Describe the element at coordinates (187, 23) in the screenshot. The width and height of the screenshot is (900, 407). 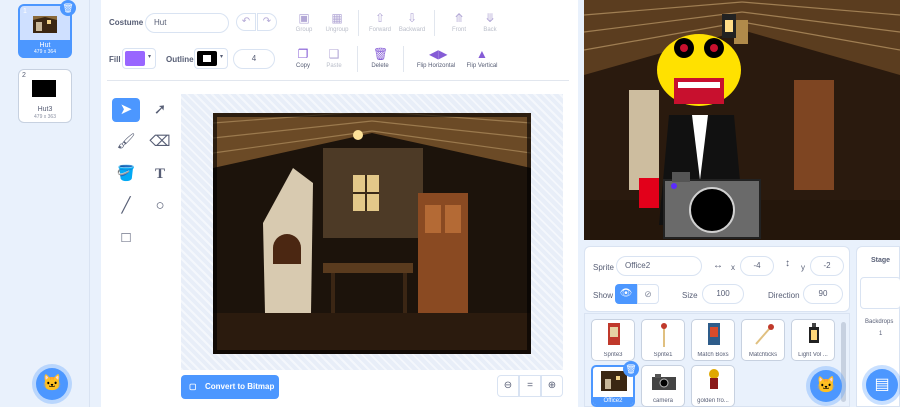
I see `costume-name-input: Hut` at that location.